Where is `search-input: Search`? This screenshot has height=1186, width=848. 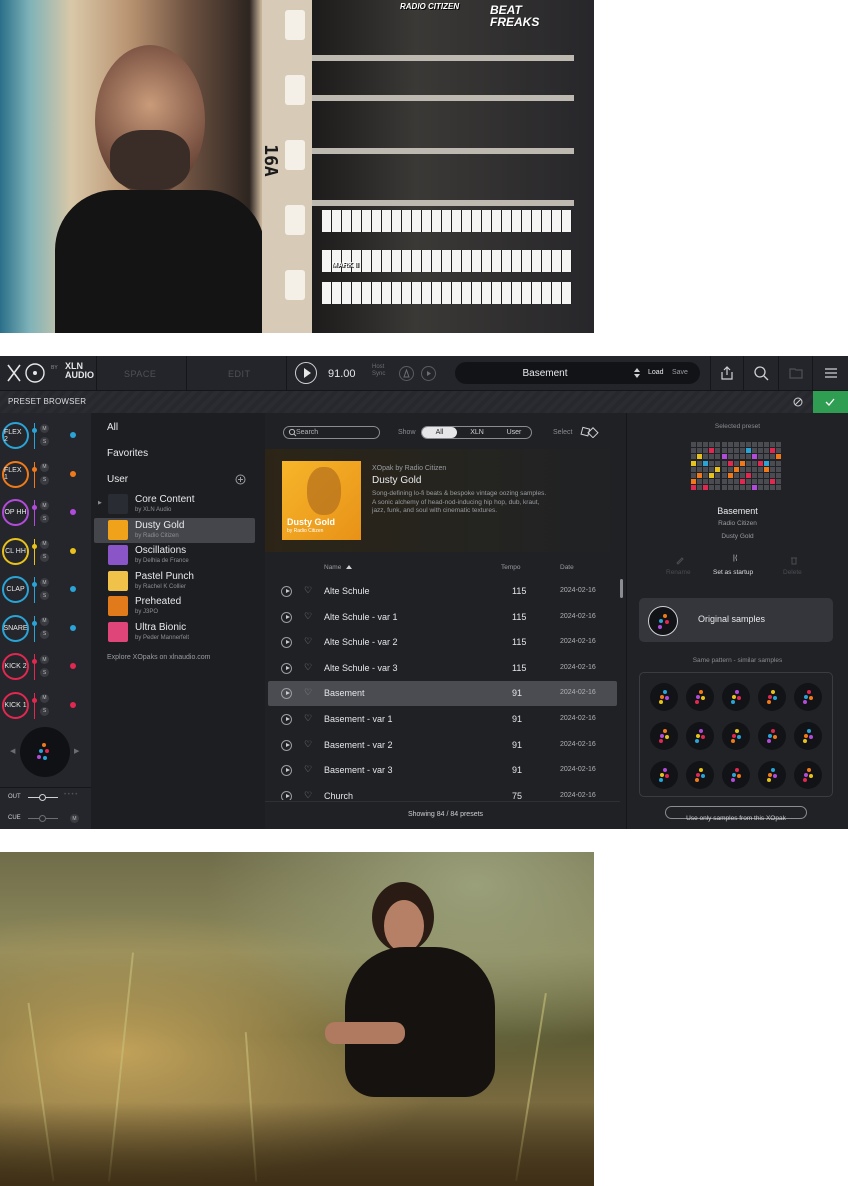
search-input: Search is located at coordinates (331, 432).